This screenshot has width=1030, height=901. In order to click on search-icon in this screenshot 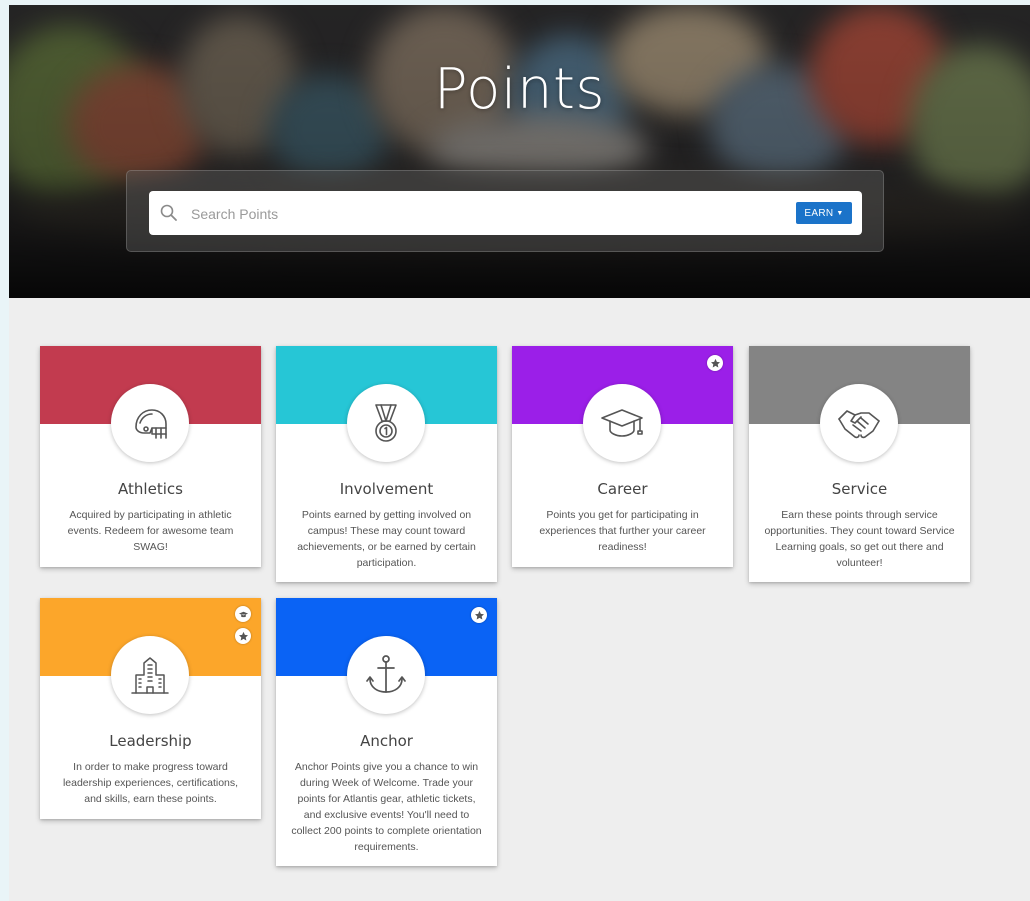, I will do `click(169, 213)`.